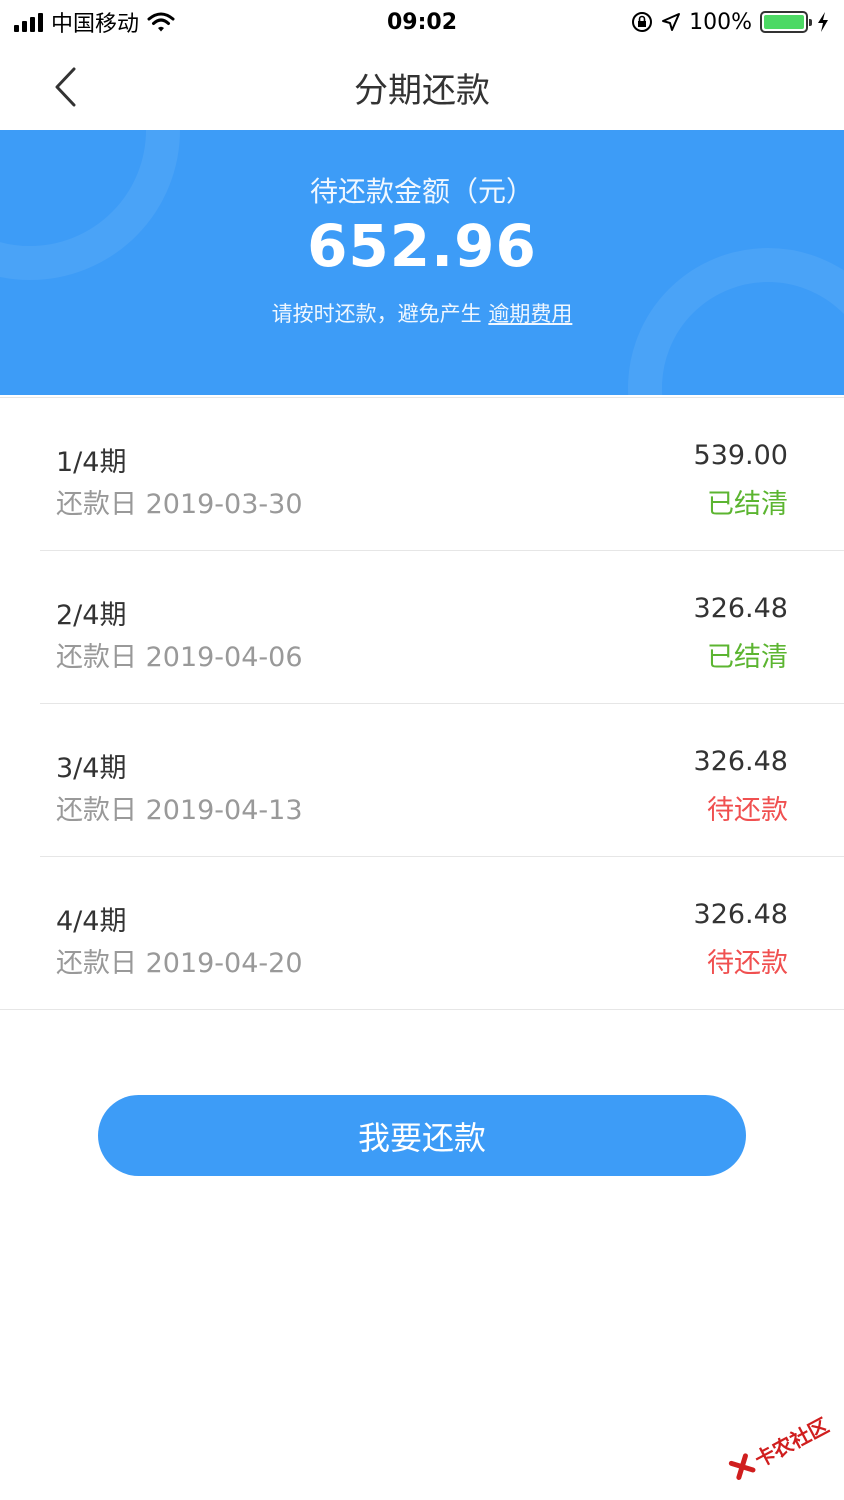  Describe the element at coordinates (28, 22) in the screenshot. I see `cellular-signal-icon` at that location.